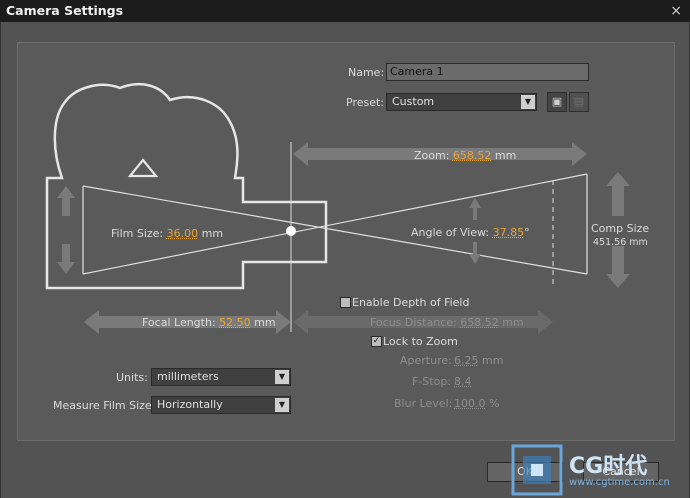  Describe the element at coordinates (143, 168) in the screenshot. I see `camera-viewfinder-icon` at that location.